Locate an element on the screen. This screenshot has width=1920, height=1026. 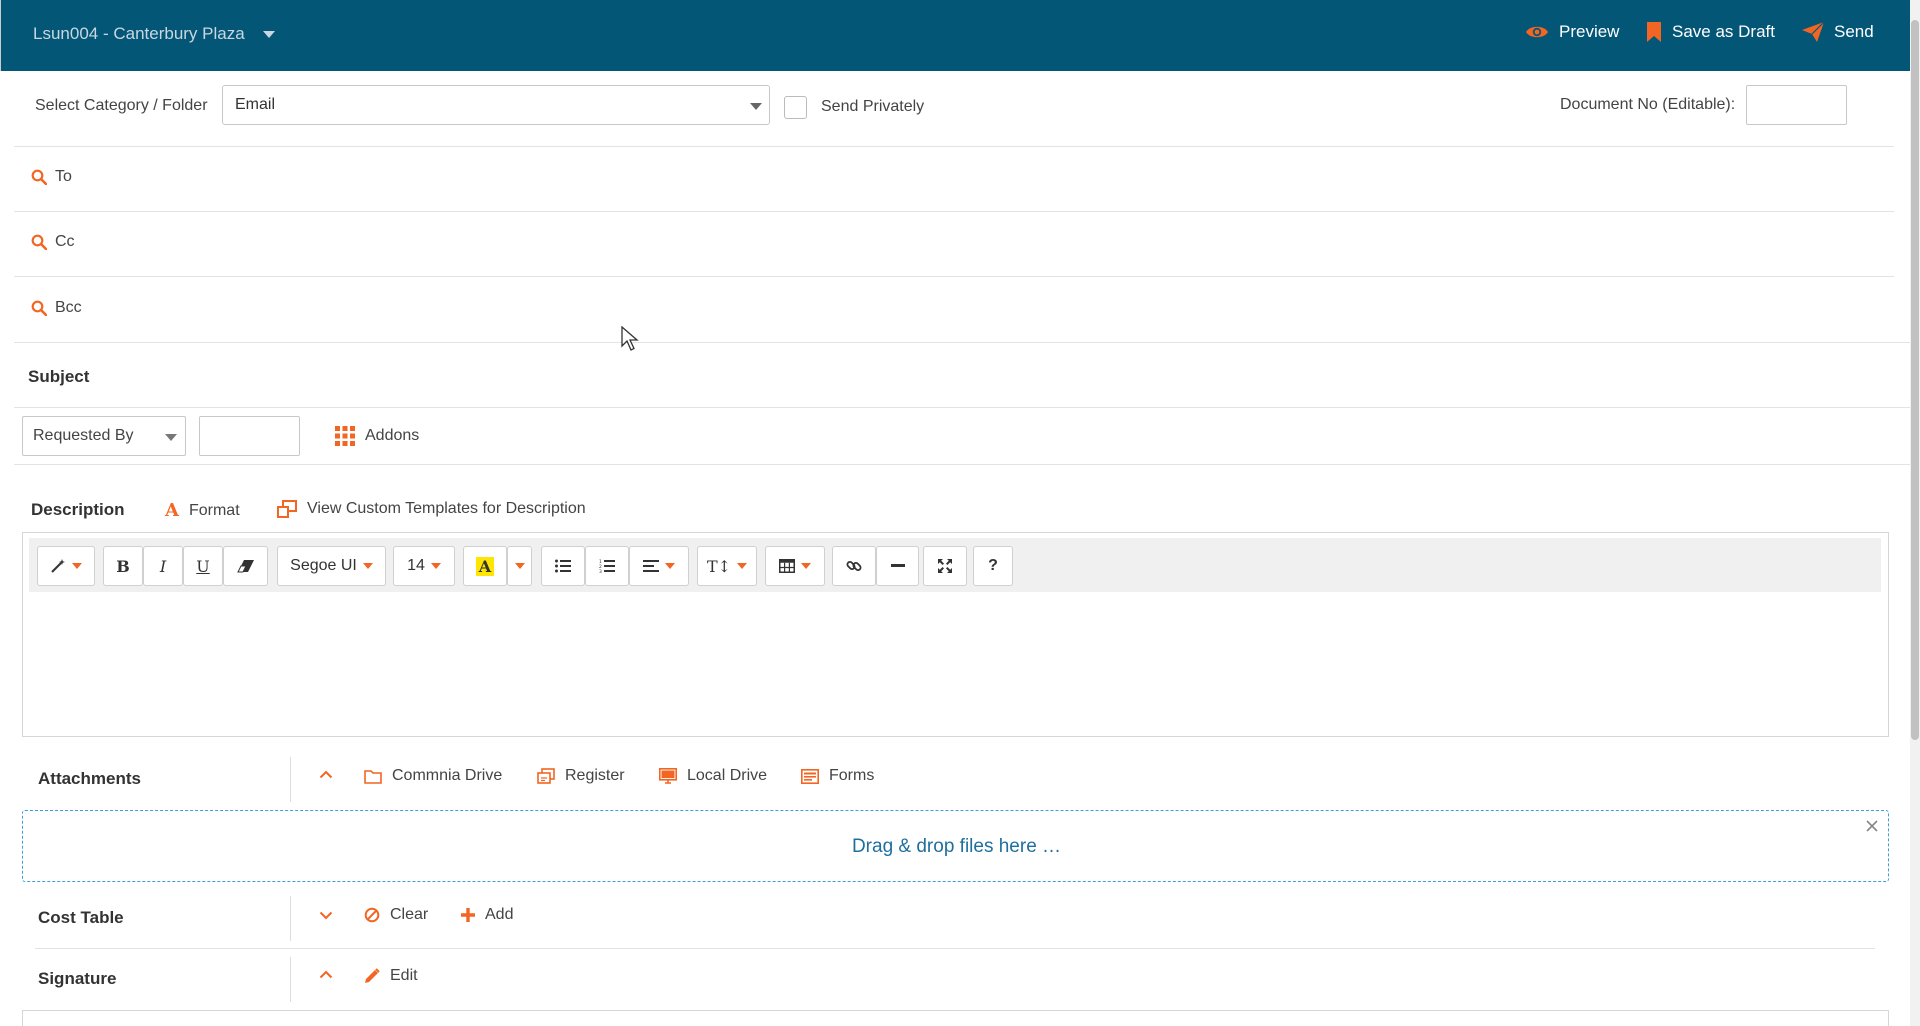
format-button: A Format is located at coordinates (202, 510).